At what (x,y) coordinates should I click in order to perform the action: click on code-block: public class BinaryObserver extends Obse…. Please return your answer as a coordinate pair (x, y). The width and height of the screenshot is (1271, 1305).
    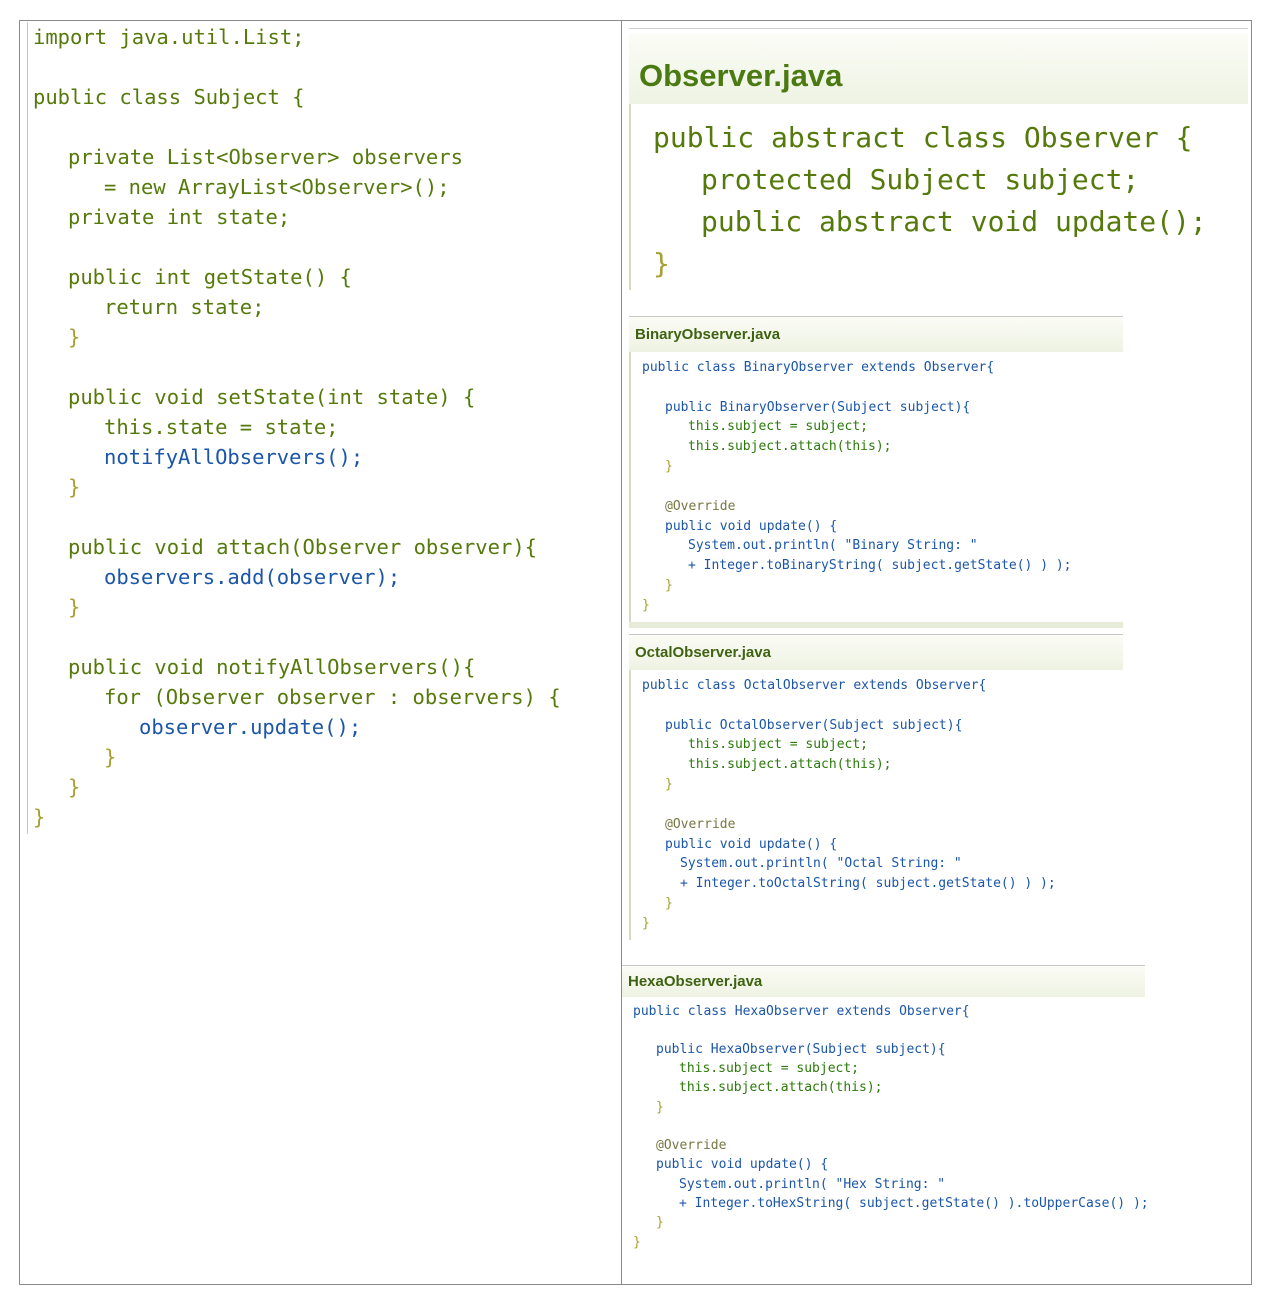
    Looking at the image, I should click on (876, 487).